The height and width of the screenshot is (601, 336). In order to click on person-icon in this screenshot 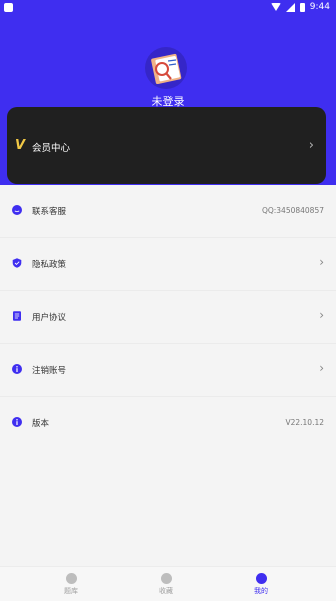, I will do `click(261, 578)`.